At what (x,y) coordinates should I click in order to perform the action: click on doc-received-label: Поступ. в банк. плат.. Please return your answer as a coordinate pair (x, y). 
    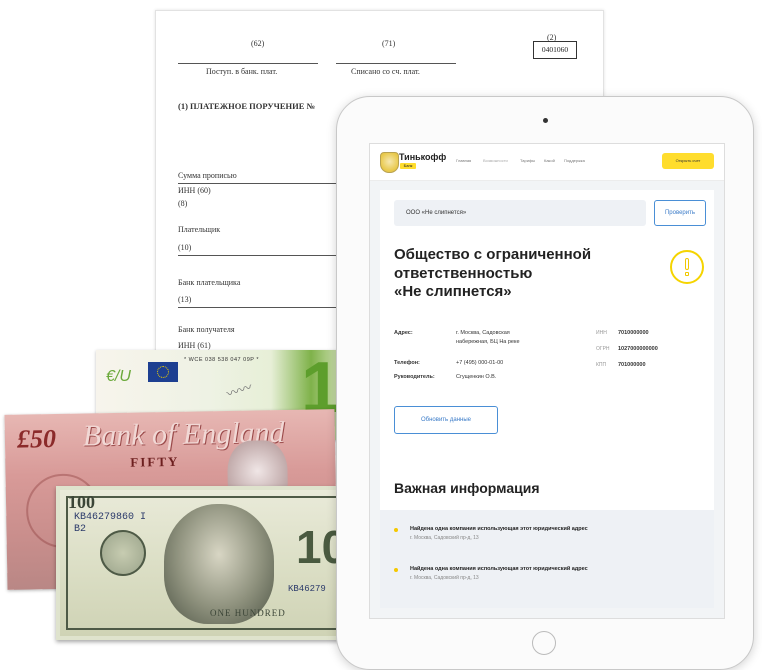
    Looking at the image, I should click on (242, 71).